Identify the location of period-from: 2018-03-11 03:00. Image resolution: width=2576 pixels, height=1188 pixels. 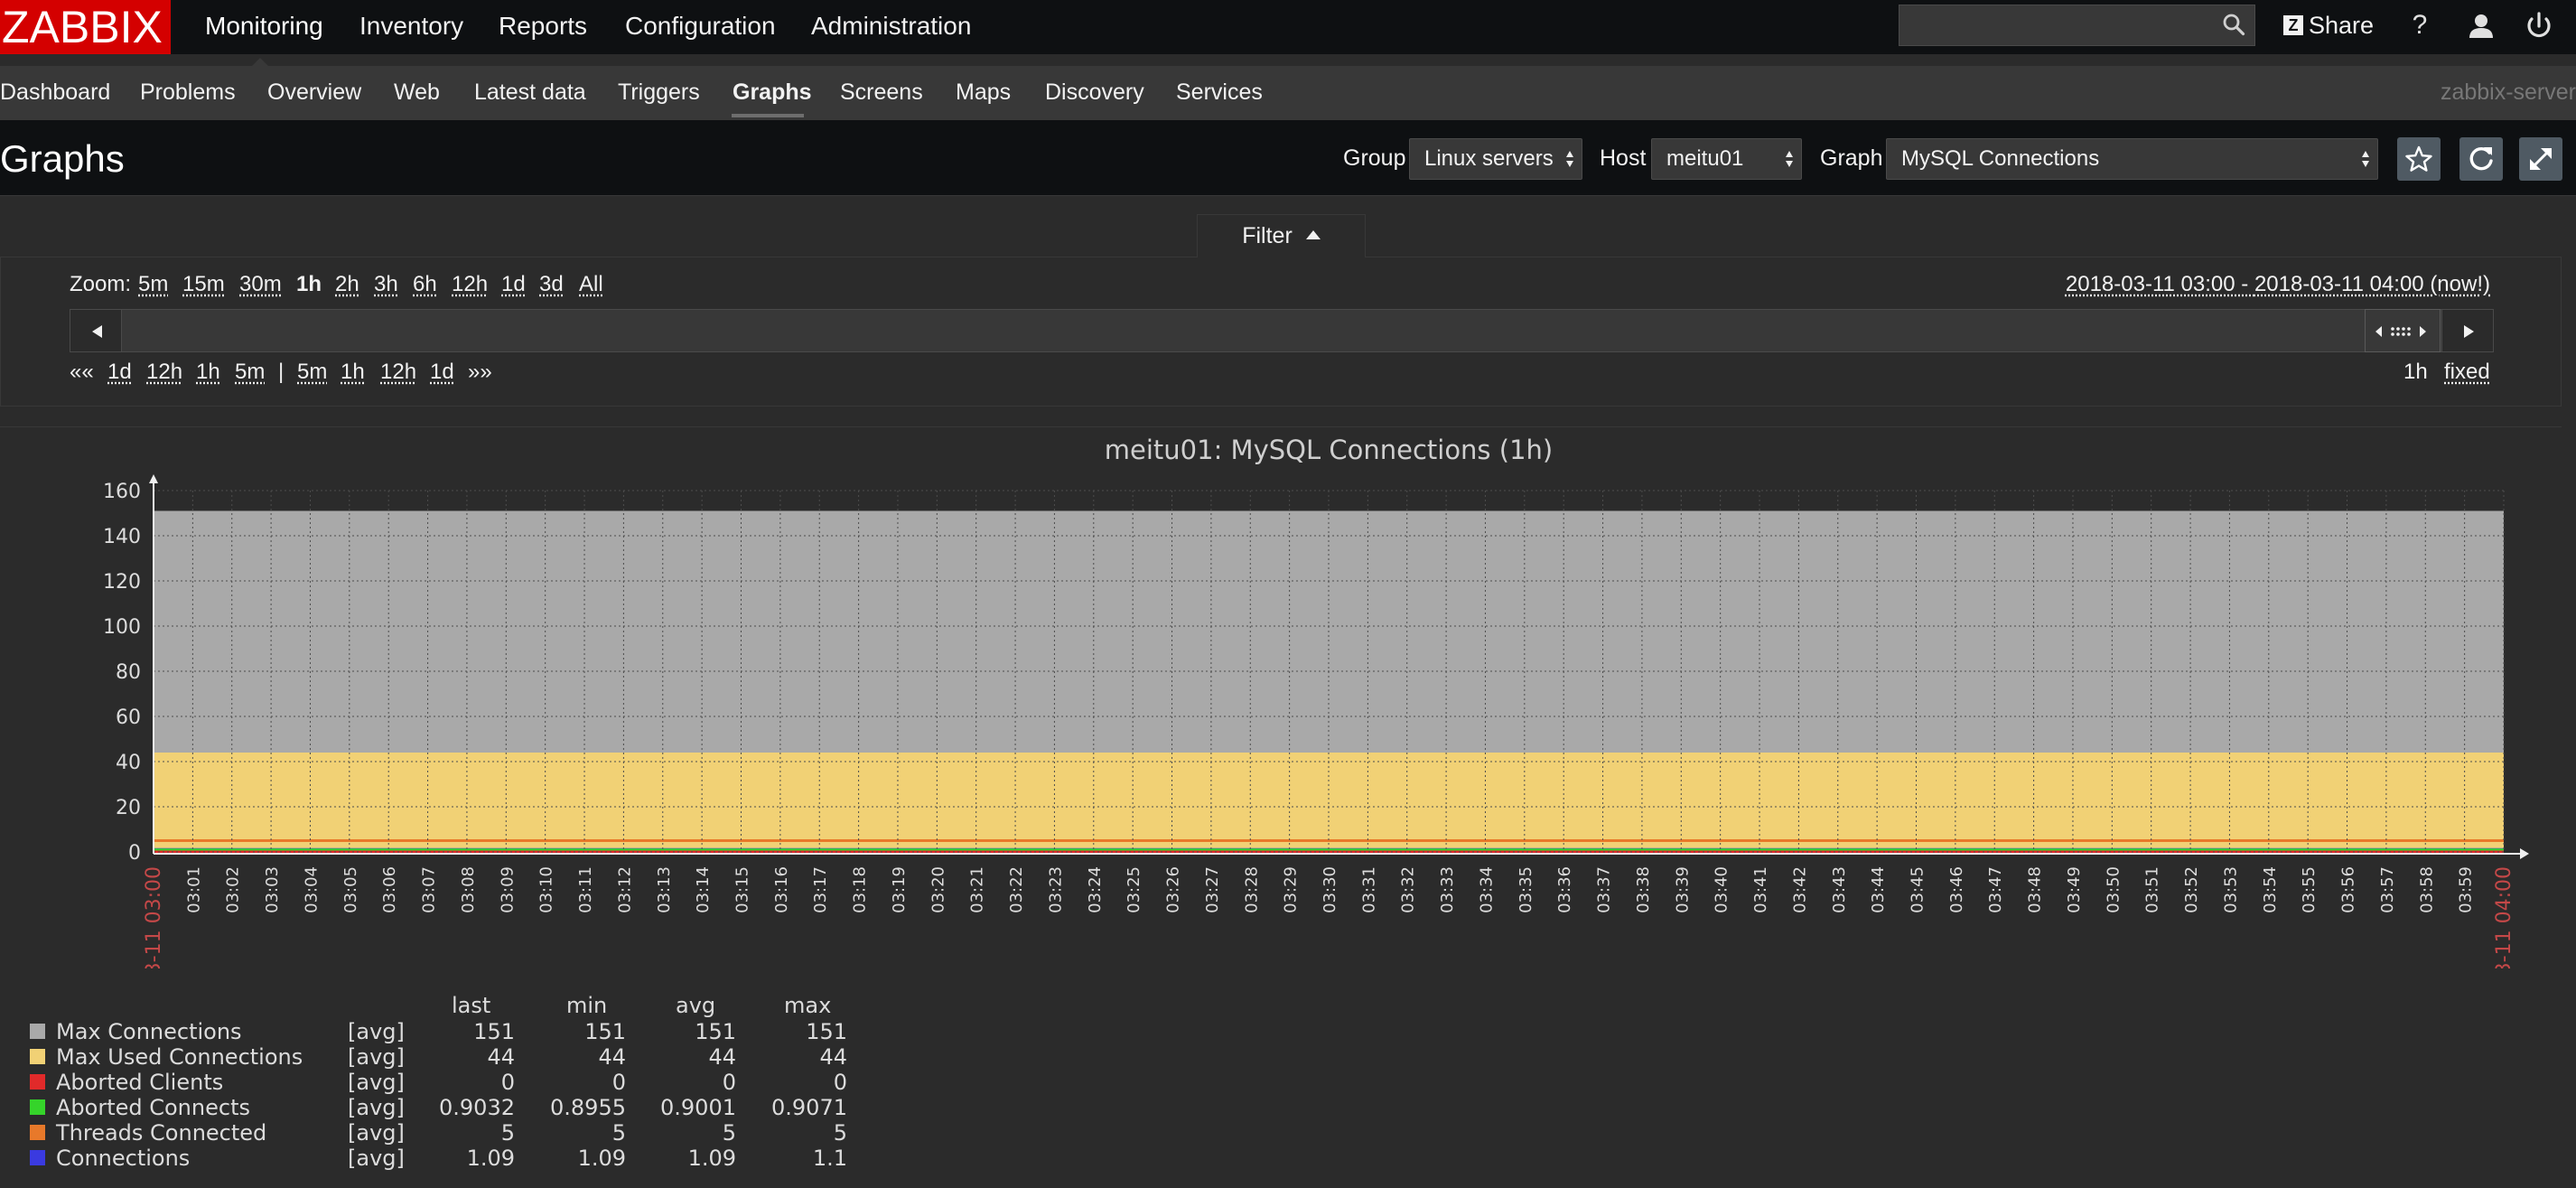
(2150, 284).